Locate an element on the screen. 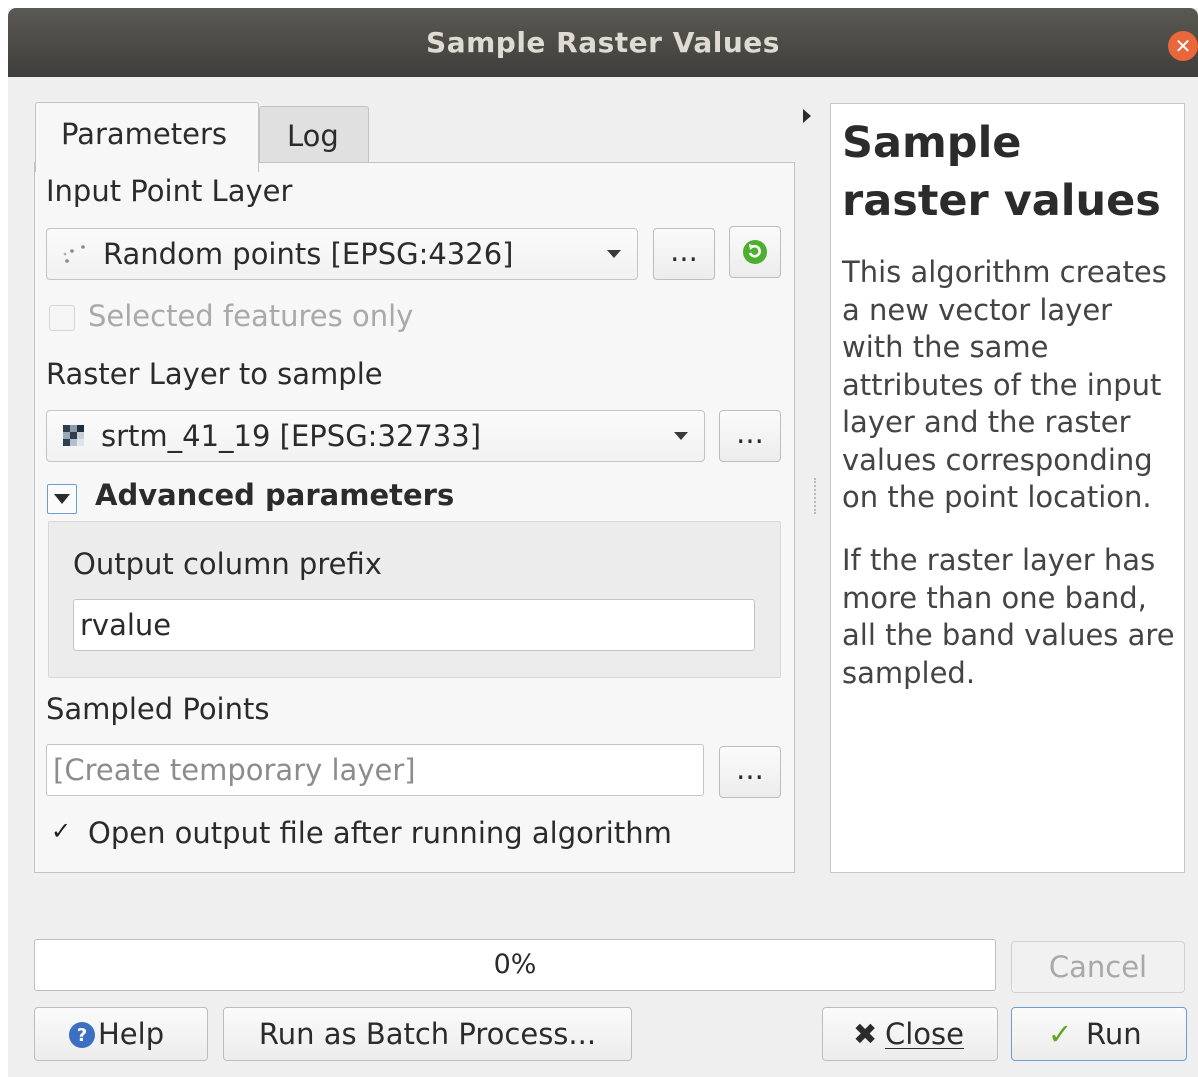  progress-text: 0% is located at coordinates (515, 964).